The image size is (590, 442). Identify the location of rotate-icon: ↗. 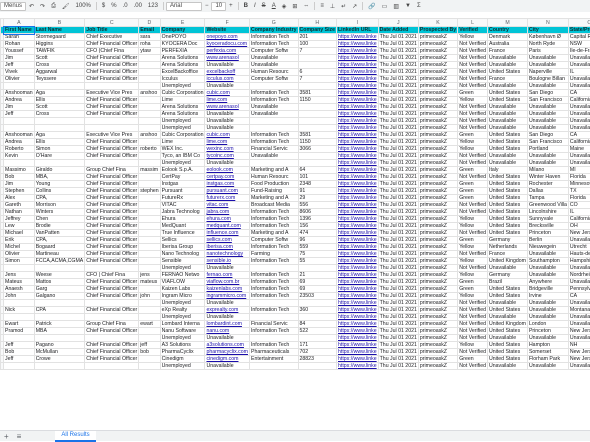
(354, 6).